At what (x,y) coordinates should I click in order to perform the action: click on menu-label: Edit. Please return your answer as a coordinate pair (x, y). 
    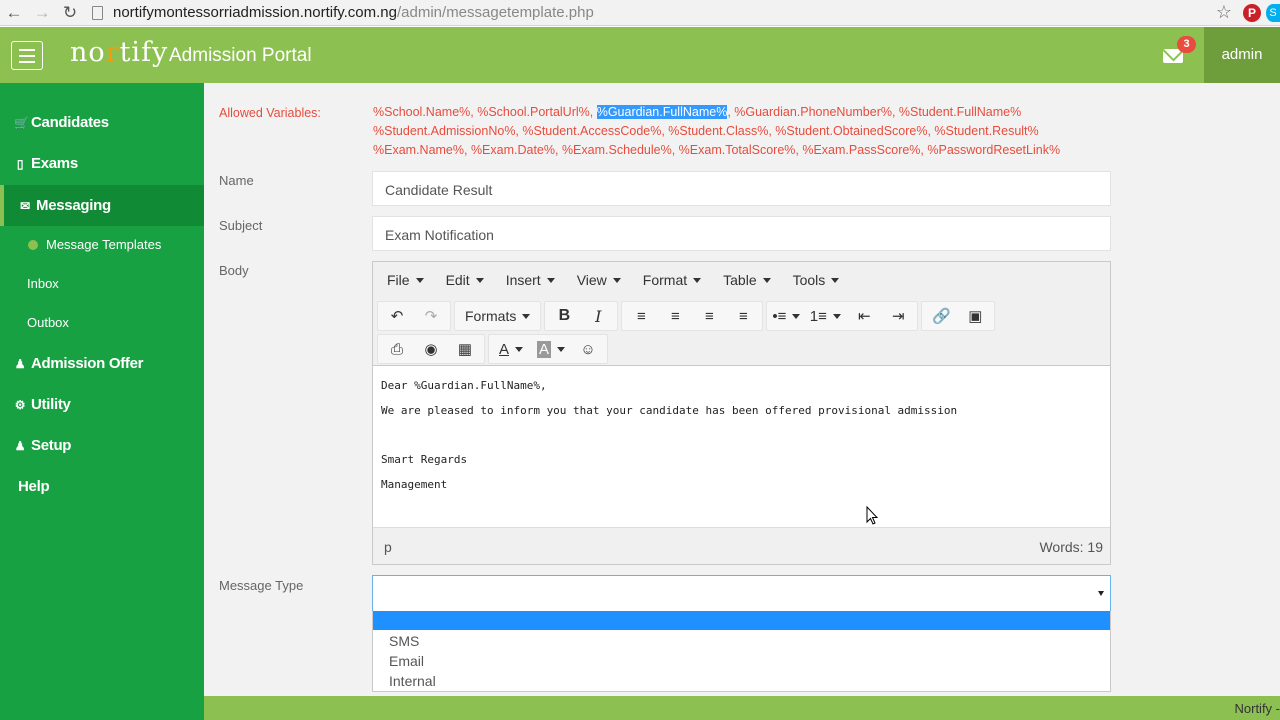
    Looking at the image, I should click on (457, 280).